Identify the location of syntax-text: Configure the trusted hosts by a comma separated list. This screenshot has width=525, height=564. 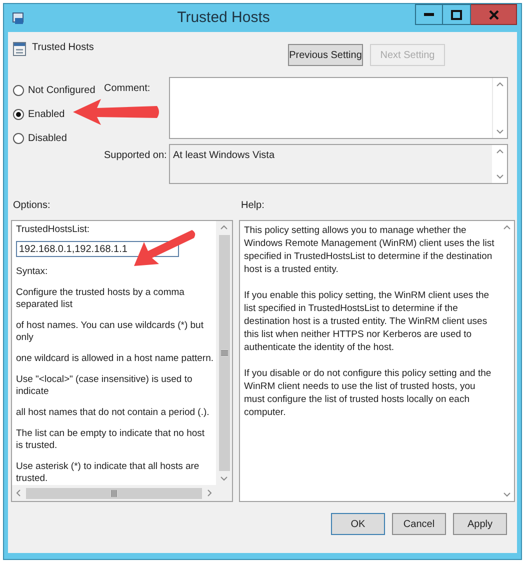
(101, 299).